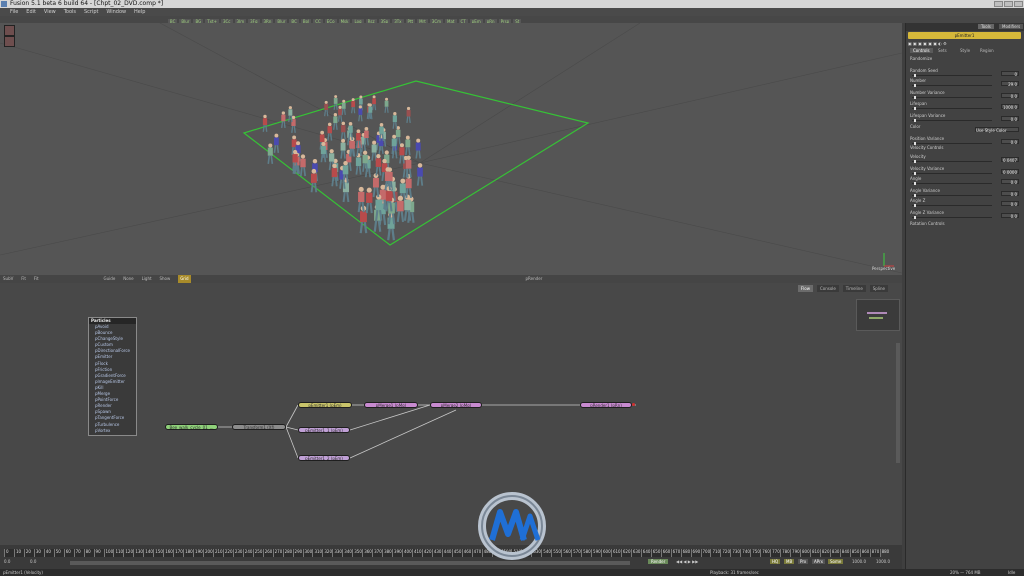  I want to click on close-button, so click(1018, 4).